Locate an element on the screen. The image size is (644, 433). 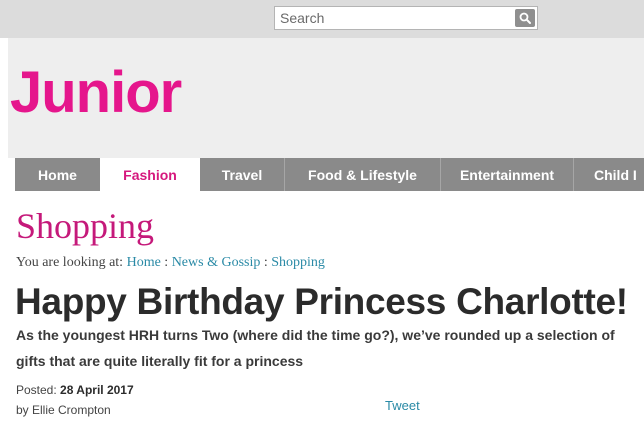
article-posted: Posted: 28 April 2017 is located at coordinates (75, 390).